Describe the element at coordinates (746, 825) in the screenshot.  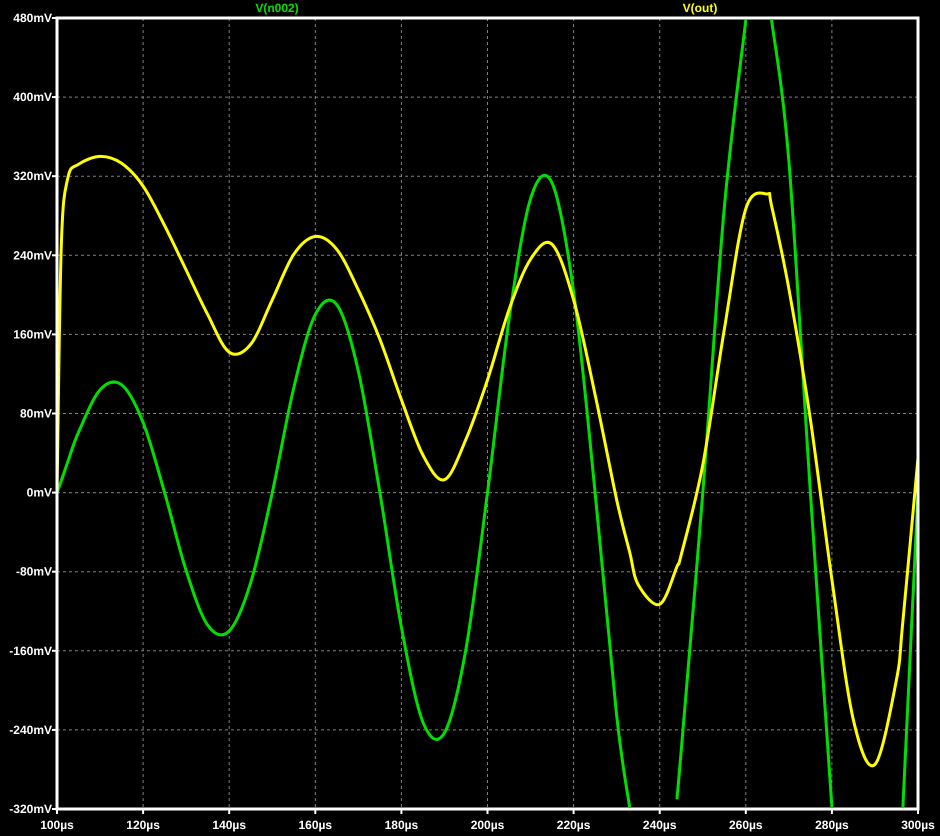
I see `x-tick-label: 260µs` at that location.